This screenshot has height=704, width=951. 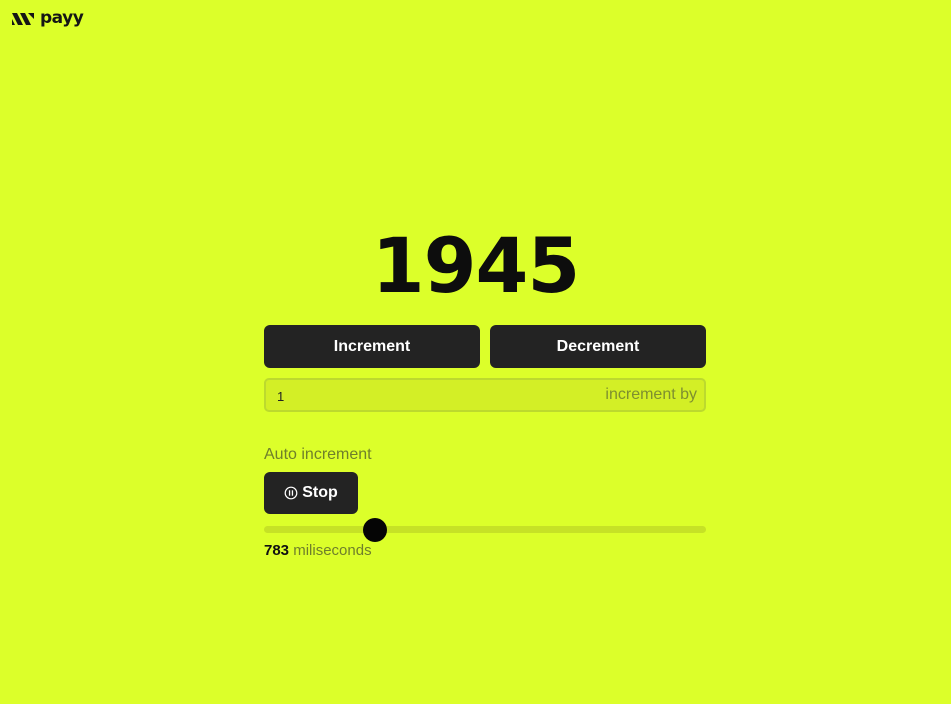 I want to click on increment-by-suffix: increment by, so click(x=651, y=394).